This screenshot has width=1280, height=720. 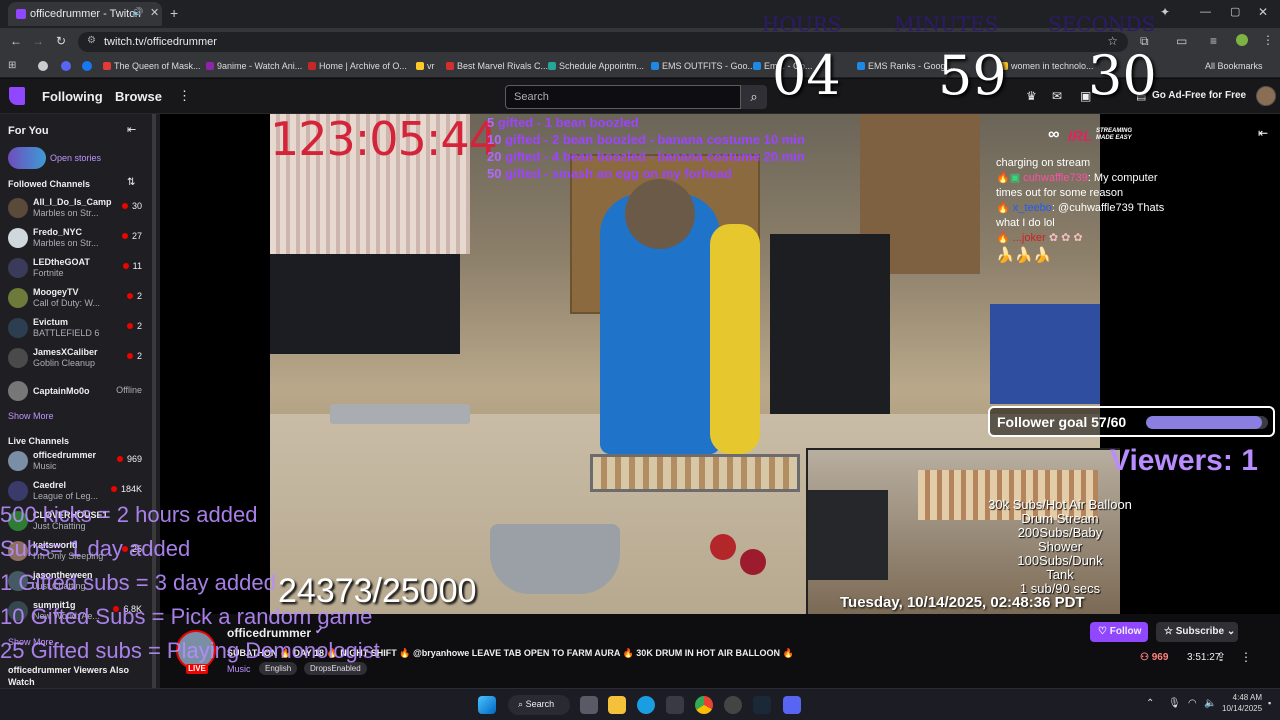 I want to click on back-icon: ←, so click(x=16, y=41).